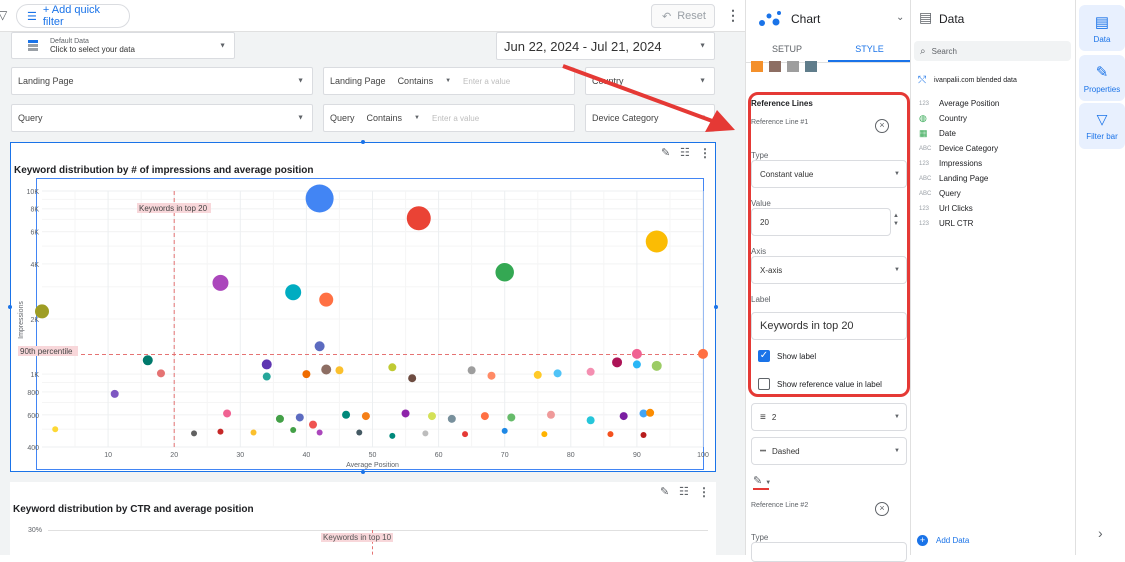  What do you see at coordinates (1102, 28) in the screenshot?
I see `rail-data-button: ▤ Data` at bounding box center [1102, 28].